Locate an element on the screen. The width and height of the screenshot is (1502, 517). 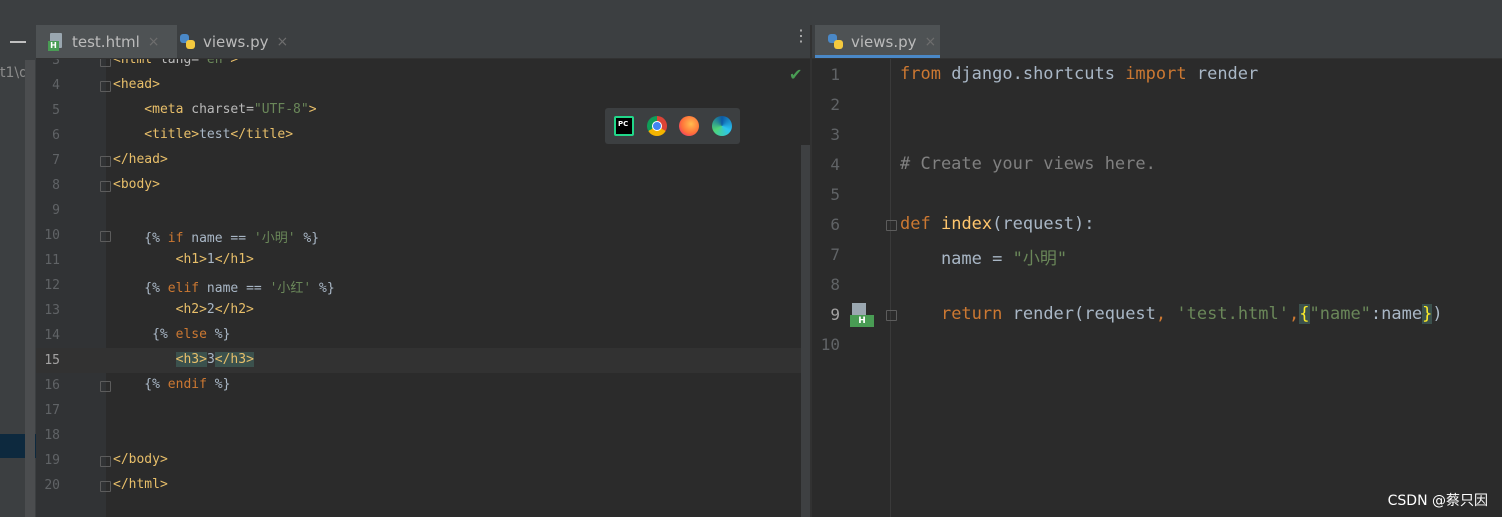
tab-test-html: test.html × is located at coordinates (106, 41).